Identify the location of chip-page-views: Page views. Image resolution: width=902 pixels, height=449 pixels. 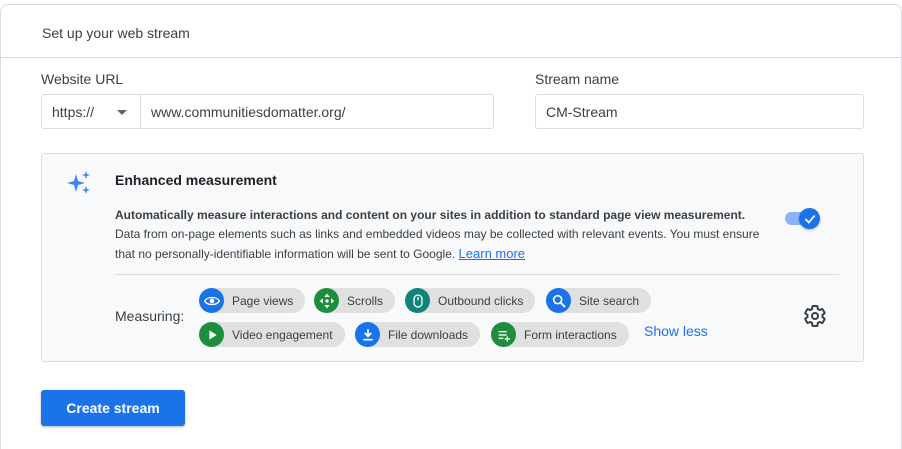
(252, 300).